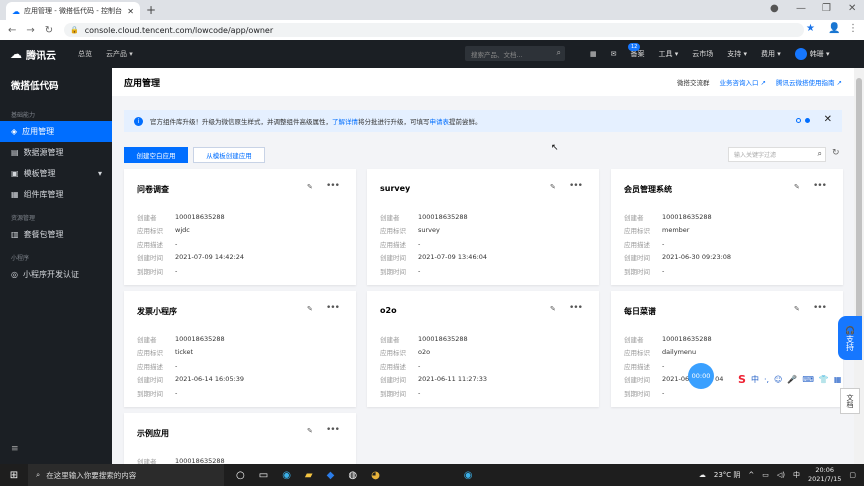 Image resolution: width=864 pixels, height=486 pixels. I want to click on nav-market: 云市场, so click(702, 54).